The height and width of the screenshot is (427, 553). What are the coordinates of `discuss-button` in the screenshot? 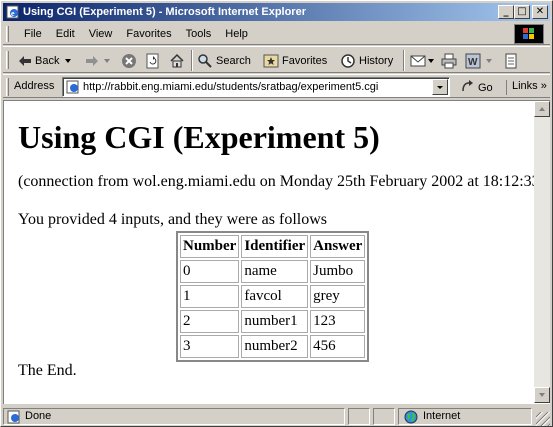 It's located at (511, 60).